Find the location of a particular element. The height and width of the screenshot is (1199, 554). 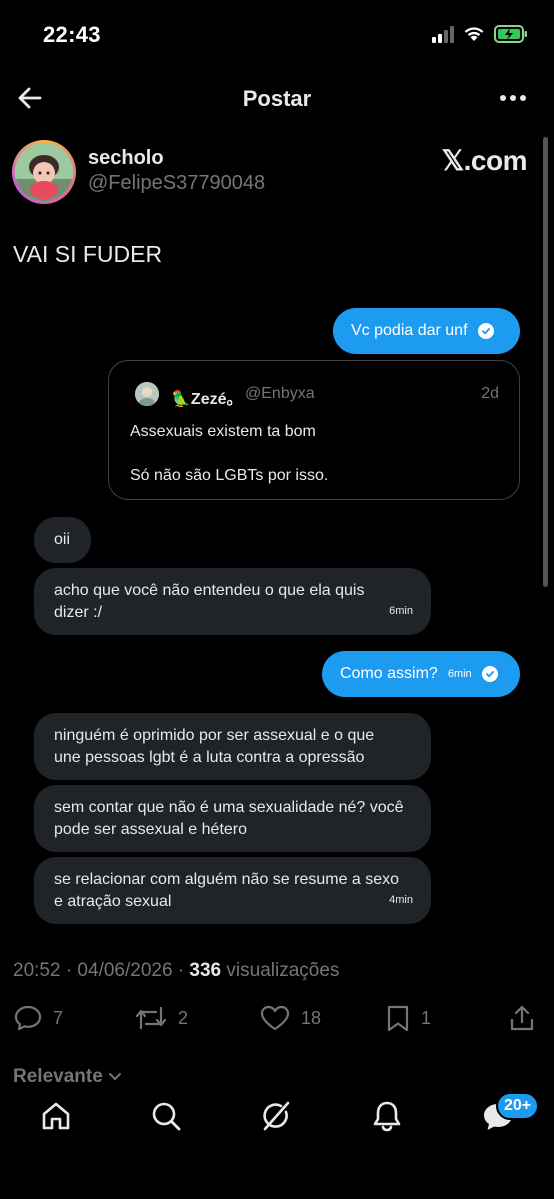

post-actions-bar: 7 2 18 1 is located at coordinates (277, 1020).